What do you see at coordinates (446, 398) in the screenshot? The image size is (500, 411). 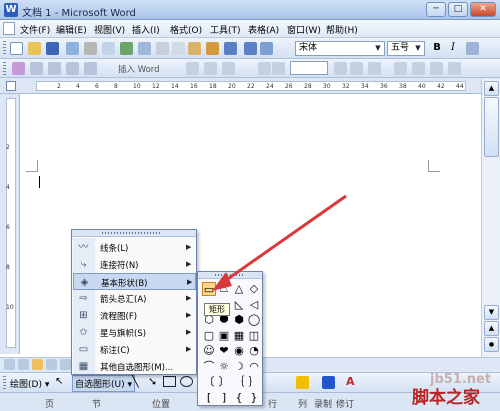 I see `watermark-brand: 脚本之家` at bounding box center [446, 398].